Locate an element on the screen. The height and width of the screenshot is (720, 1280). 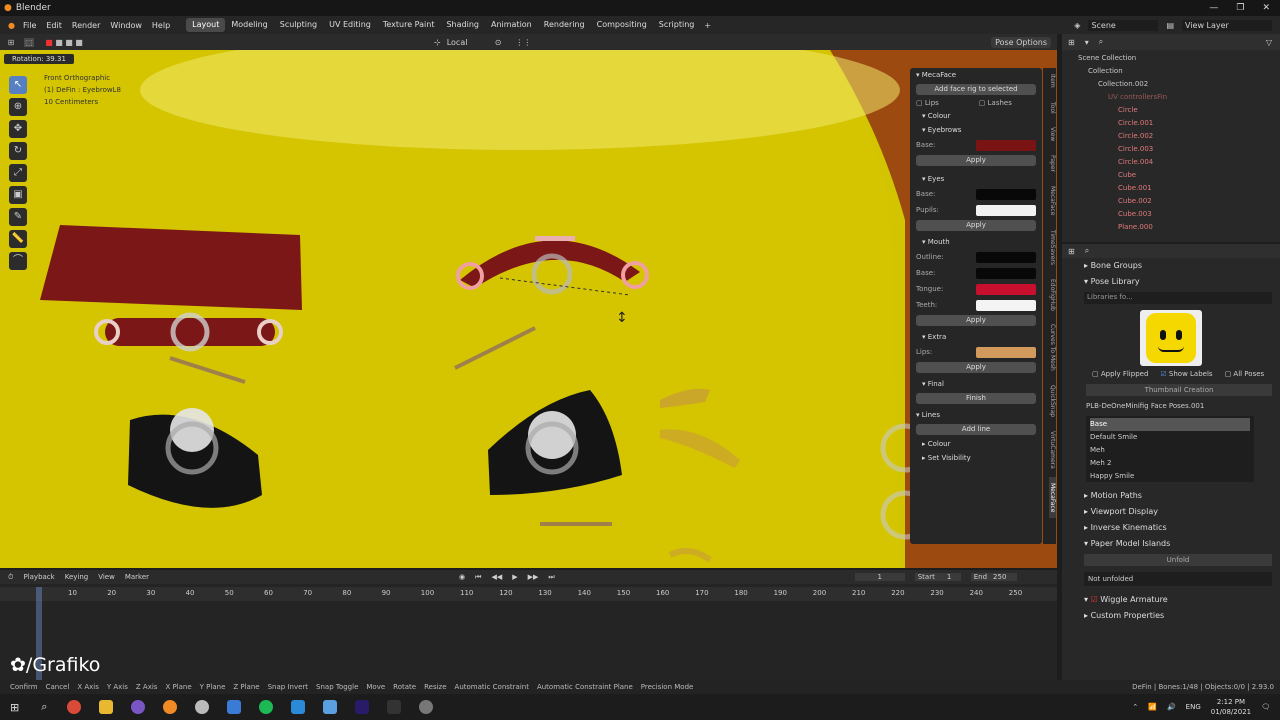
motion-paths-panel: ▸ Motion Paths is located at coordinates (1171, 496).